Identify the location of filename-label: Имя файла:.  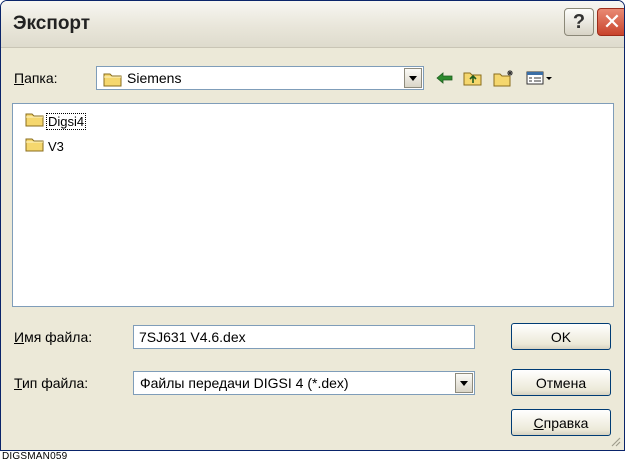
(53, 337).